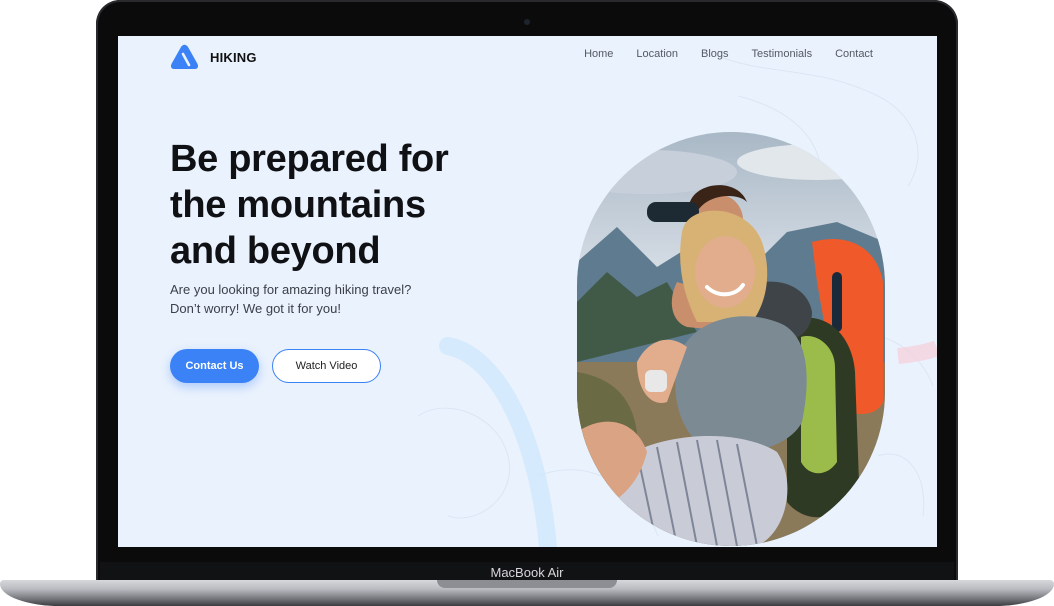 The height and width of the screenshot is (606, 1054). I want to click on mountain-icon, so click(184, 56).